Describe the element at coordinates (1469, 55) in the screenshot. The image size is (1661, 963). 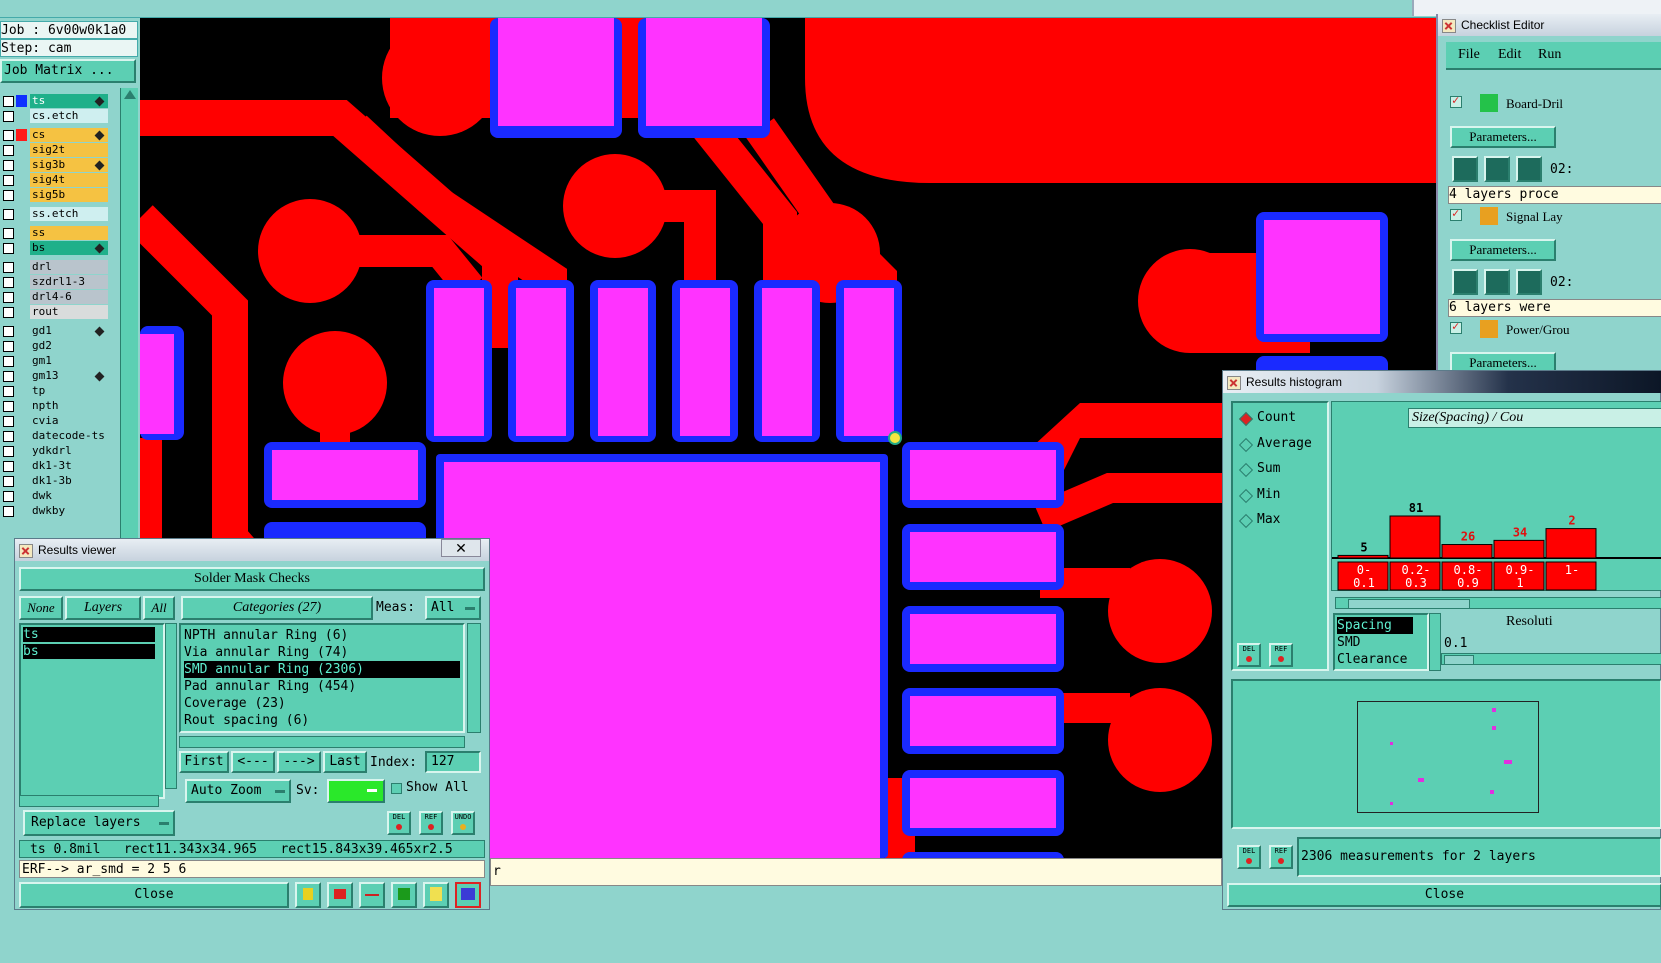
I see `menu-file: File` at that location.